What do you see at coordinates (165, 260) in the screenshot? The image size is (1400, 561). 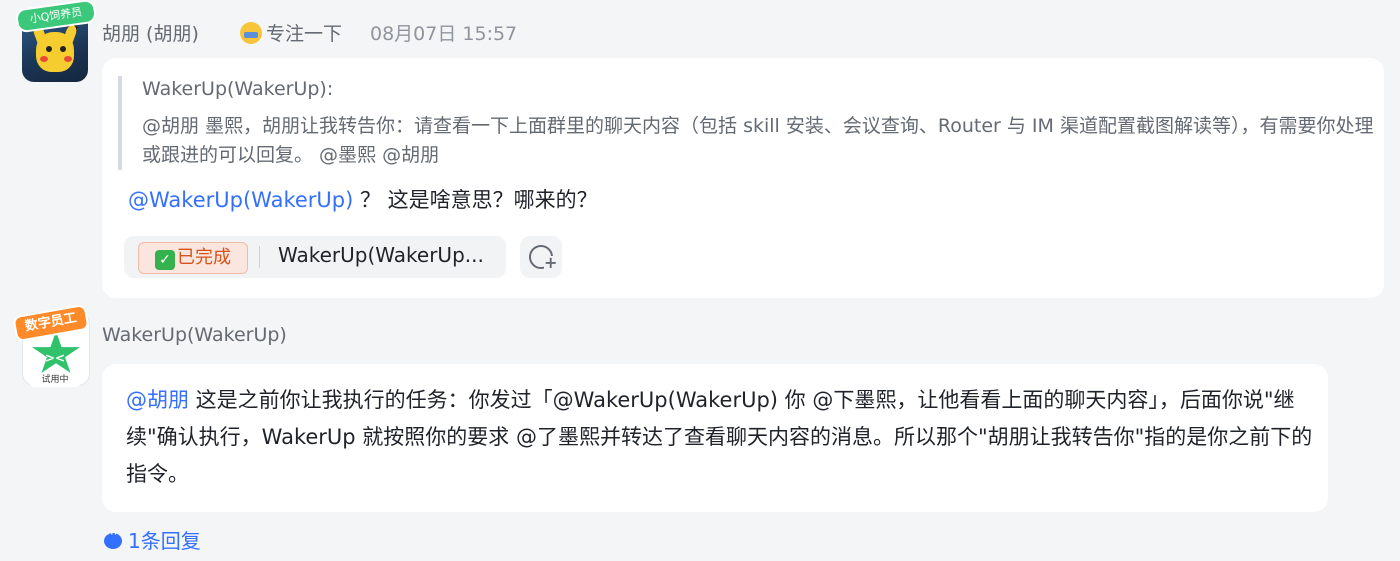 I see `check-icon: ✓` at bounding box center [165, 260].